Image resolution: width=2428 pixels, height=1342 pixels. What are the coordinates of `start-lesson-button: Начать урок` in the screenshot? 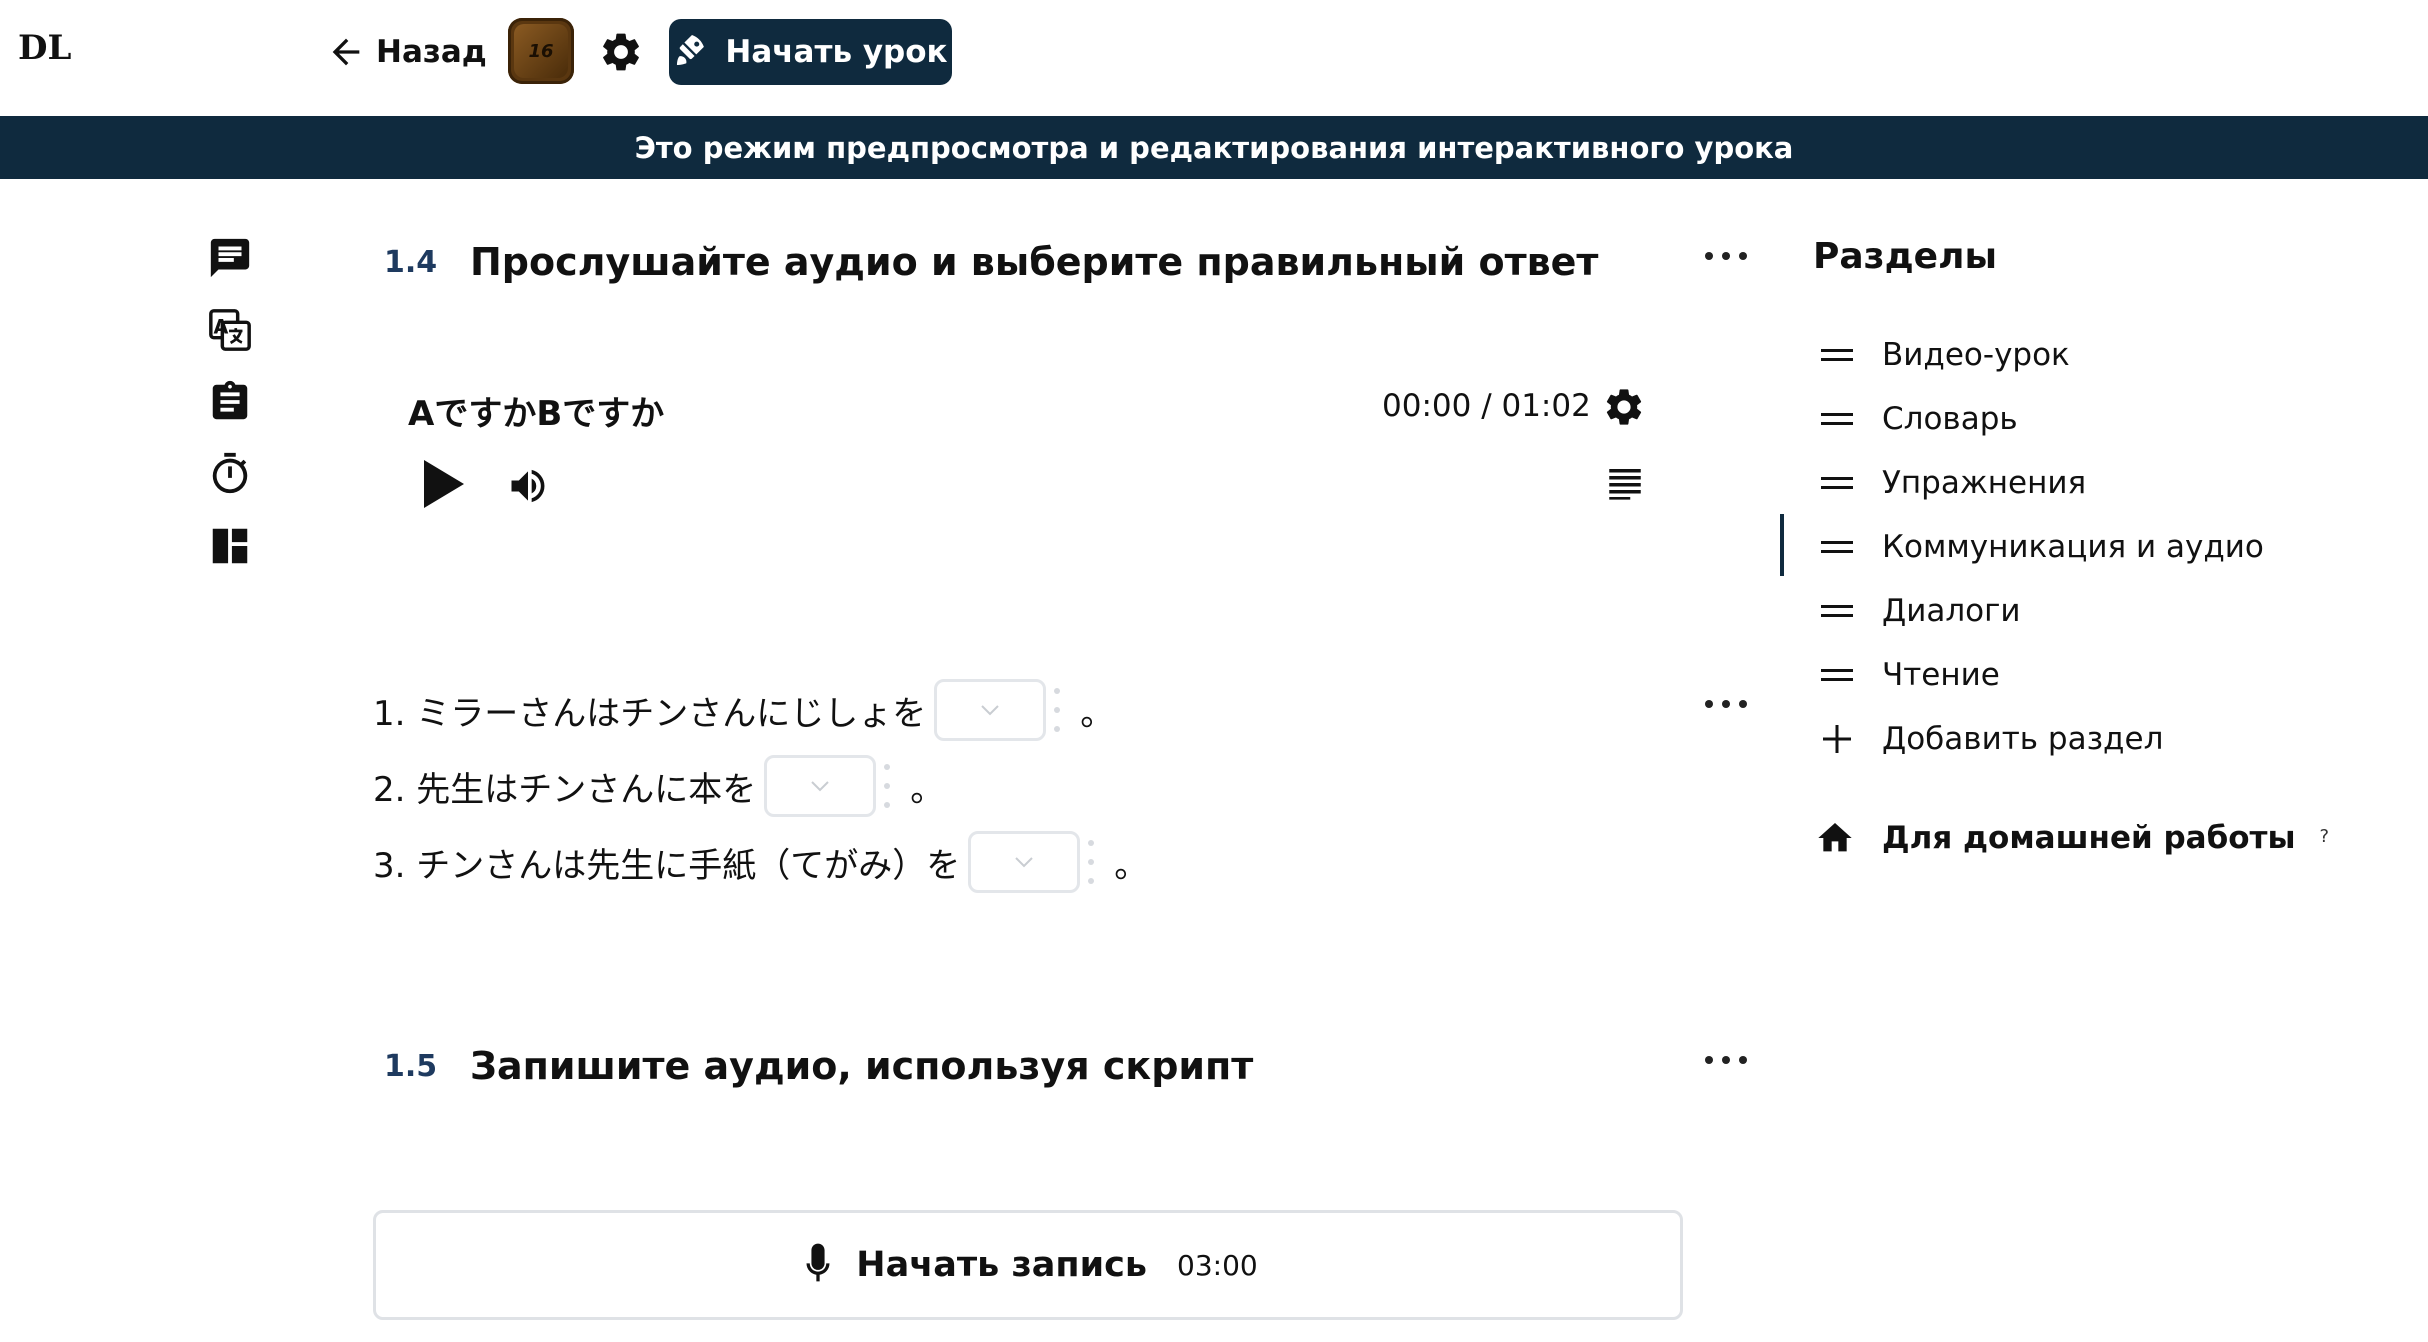 It's located at (810, 52).